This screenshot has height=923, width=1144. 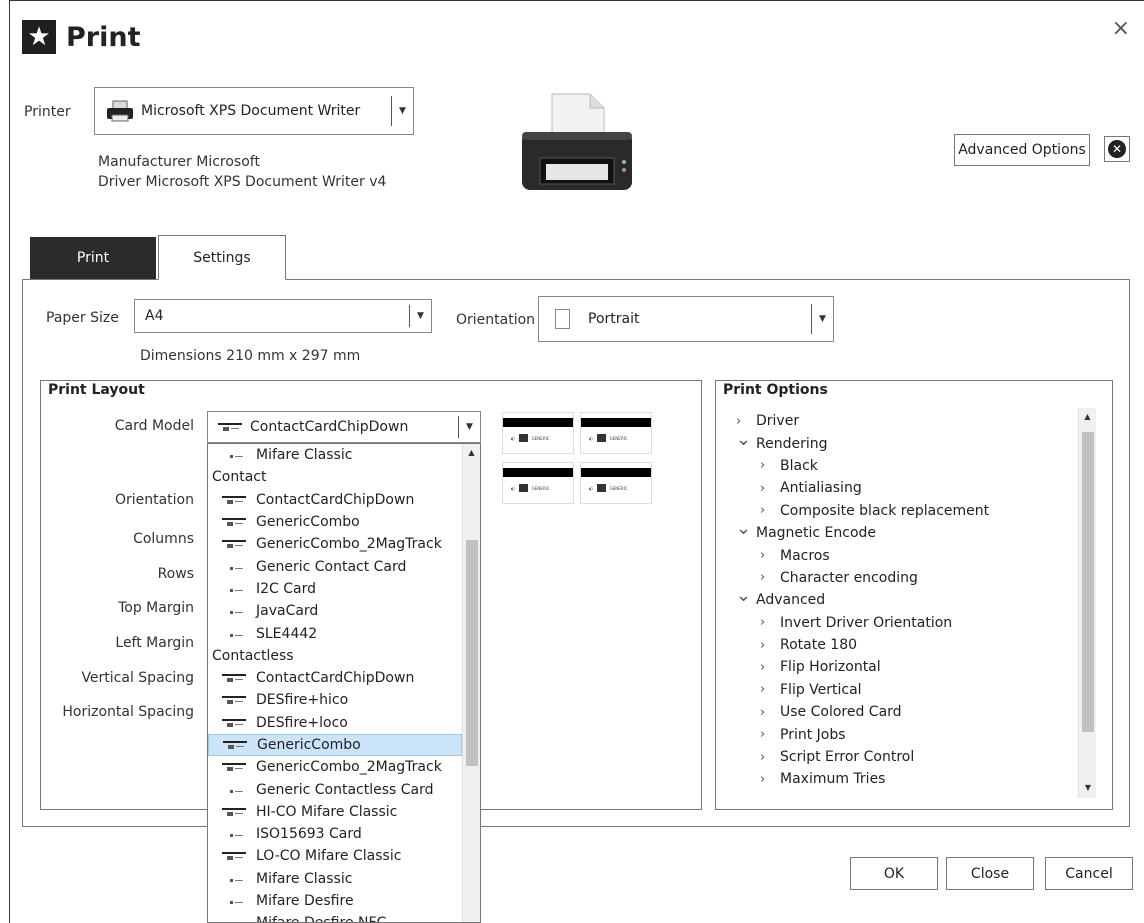 What do you see at coordinates (791, 600) in the screenshot?
I see `tree-item-label: Advanced` at bounding box center [791, 600].